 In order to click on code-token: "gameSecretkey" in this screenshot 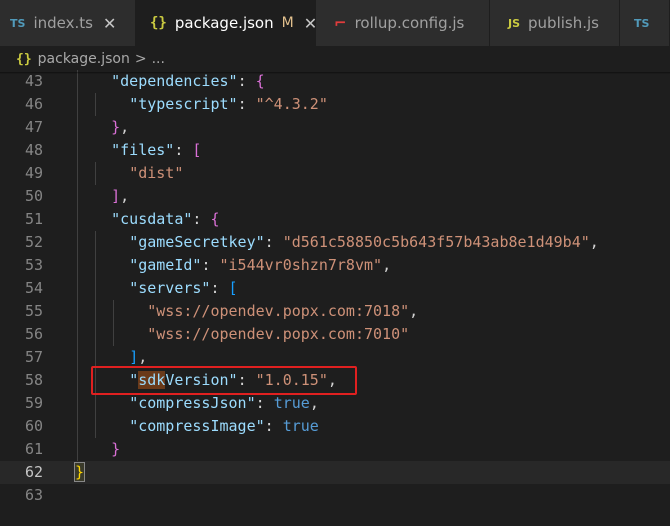, I will do `click(197, 242)`.